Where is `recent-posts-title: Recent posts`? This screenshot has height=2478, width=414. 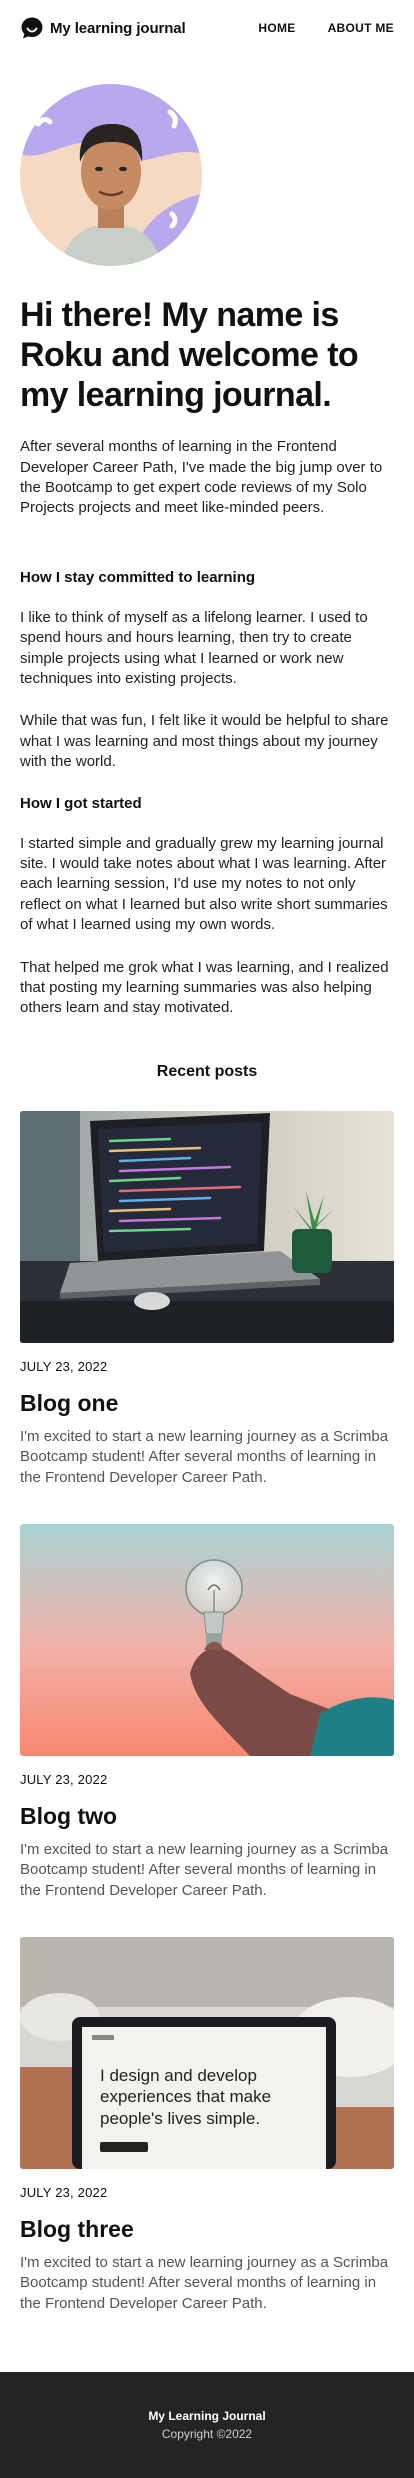 recent-posts-title: Recent posts is located at coordinates (207, 1071).